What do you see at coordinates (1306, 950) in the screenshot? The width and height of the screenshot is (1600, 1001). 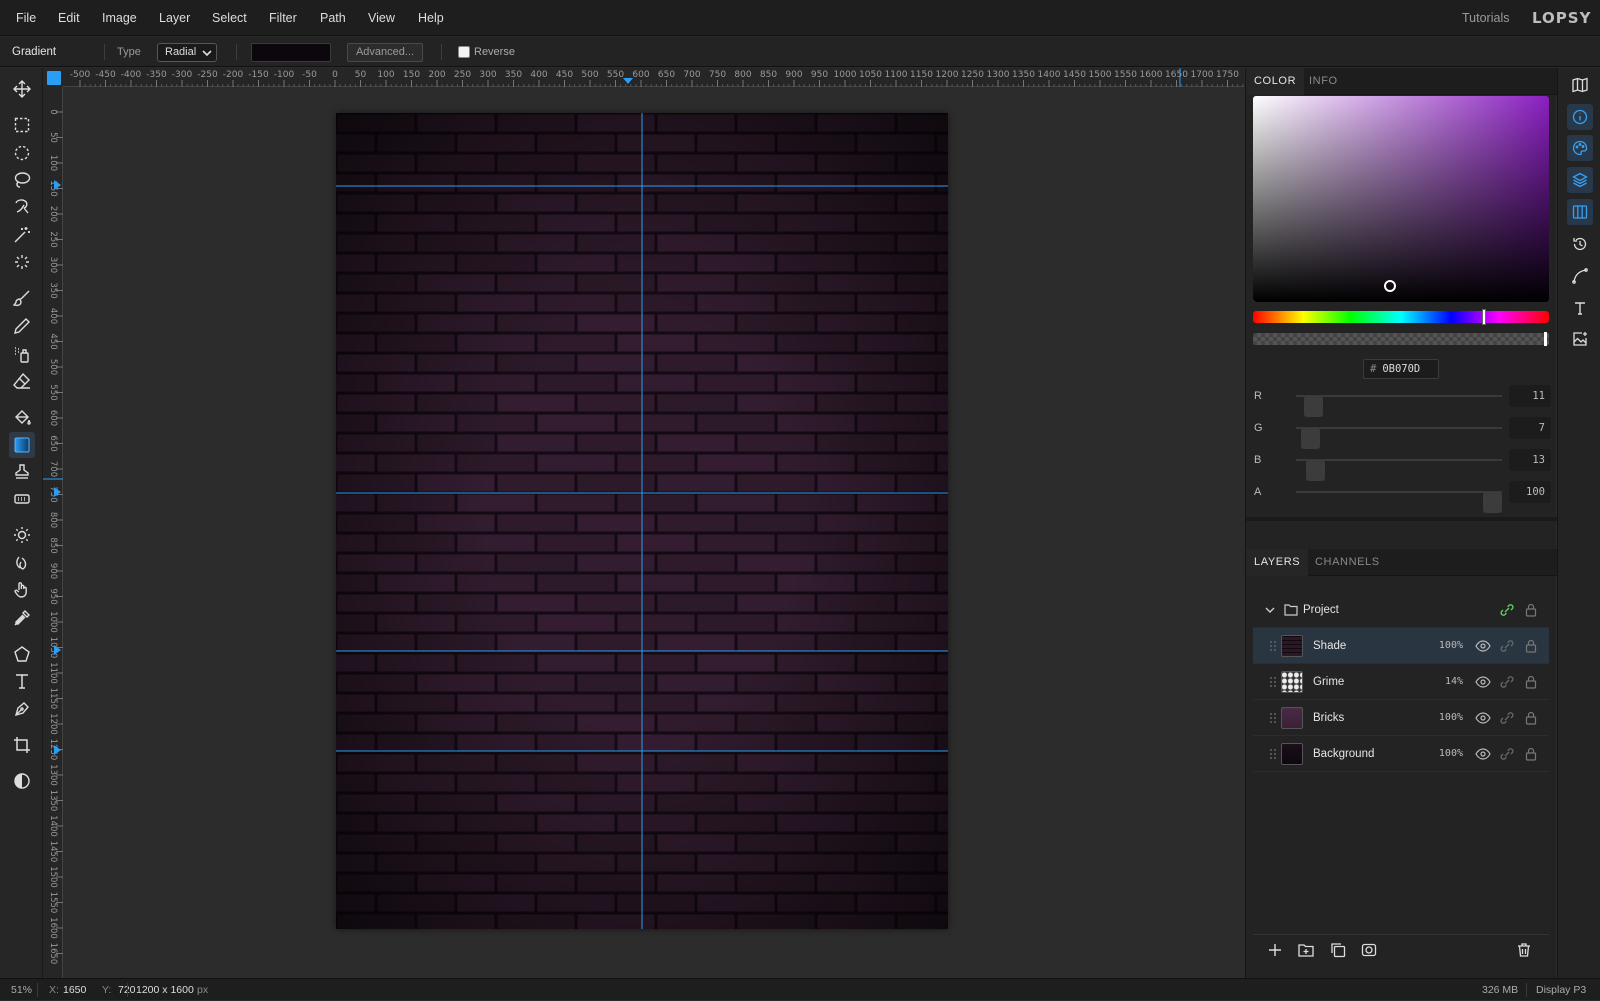 I see `new-folder-icon` at bounding box center [1306, 950].